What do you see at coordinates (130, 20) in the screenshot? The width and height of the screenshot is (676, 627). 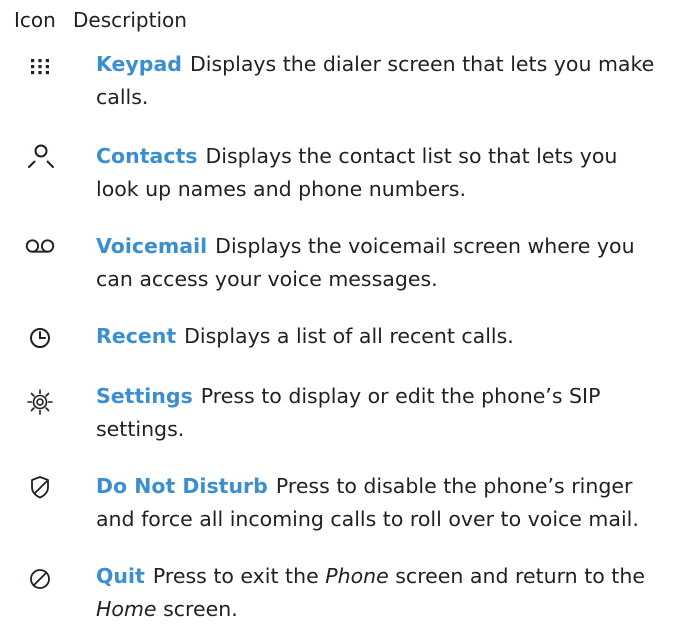 I see `description-column-header: Description` at bounding box center [130, 20].